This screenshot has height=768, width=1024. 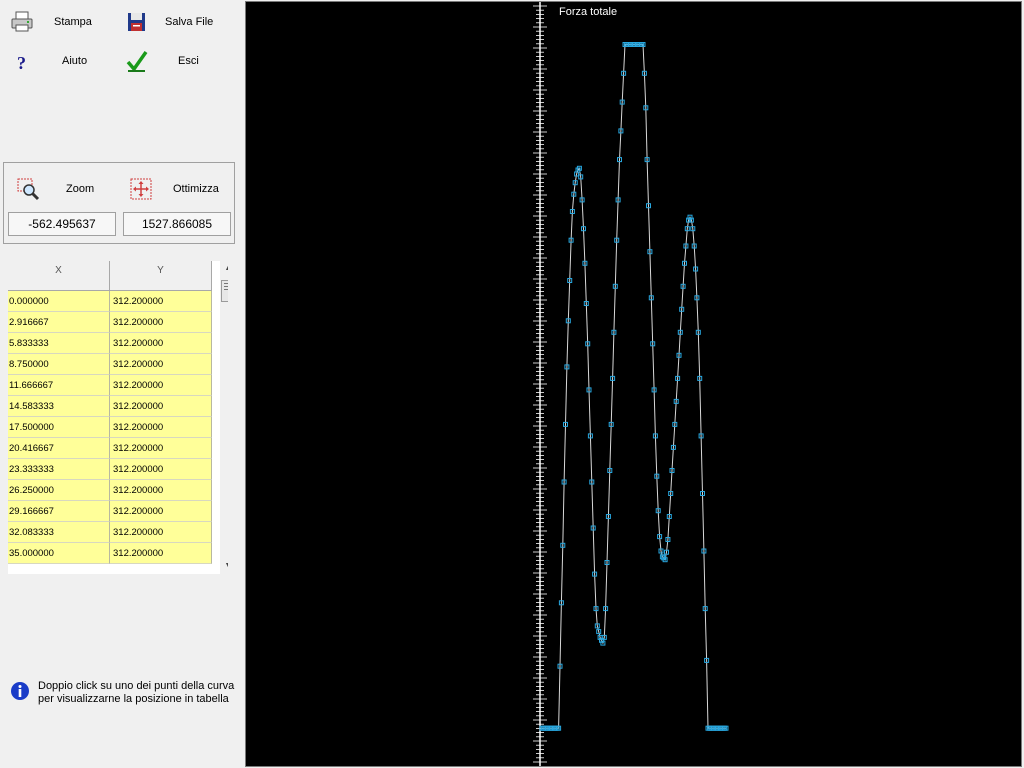 What do you see at coordinates (20, 691) in the screenshot?
I see `info-icon` at bounding box center [20, 691].